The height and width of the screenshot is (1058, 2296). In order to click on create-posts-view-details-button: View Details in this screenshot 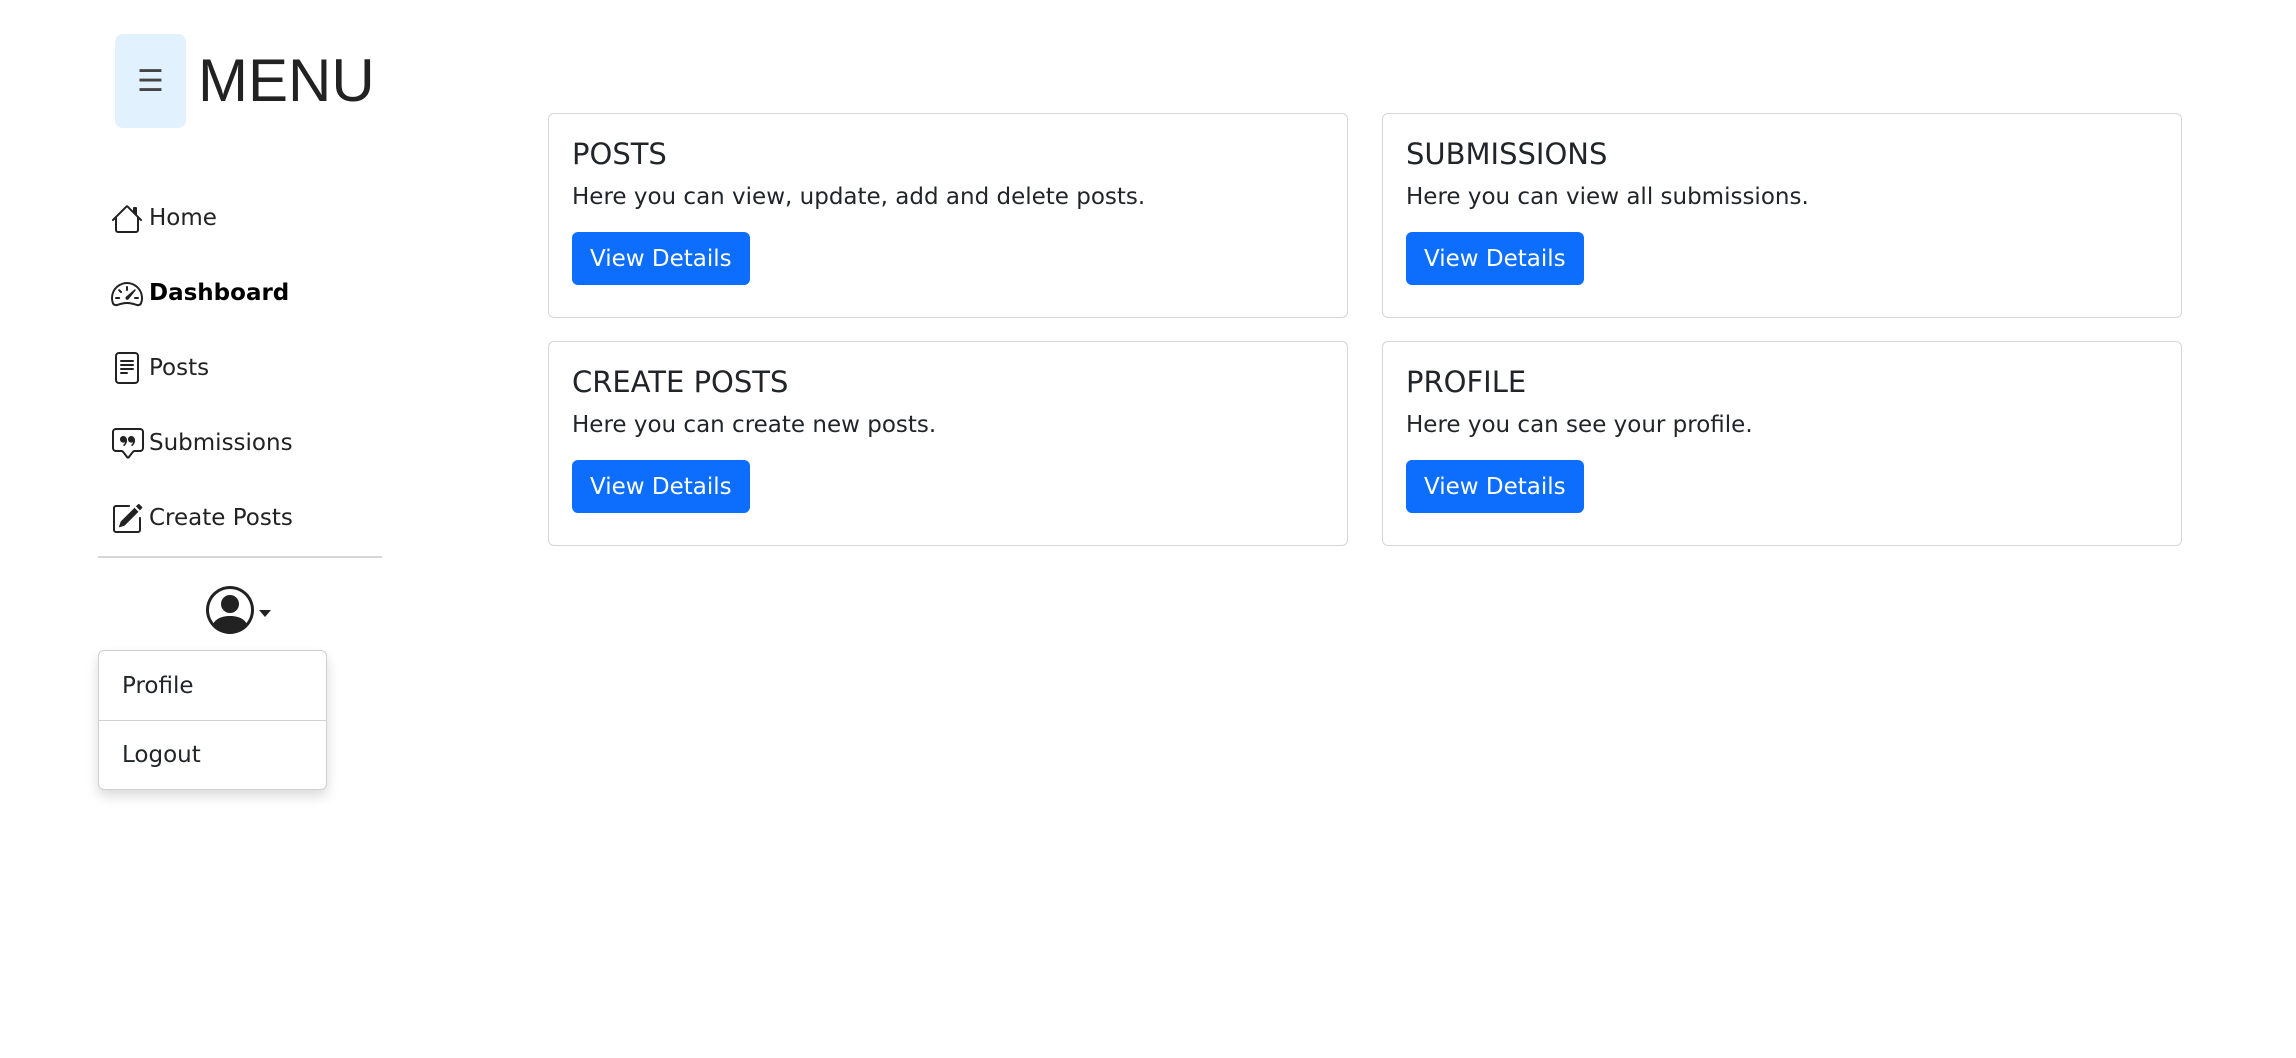, I will do `click(661, 486)`.